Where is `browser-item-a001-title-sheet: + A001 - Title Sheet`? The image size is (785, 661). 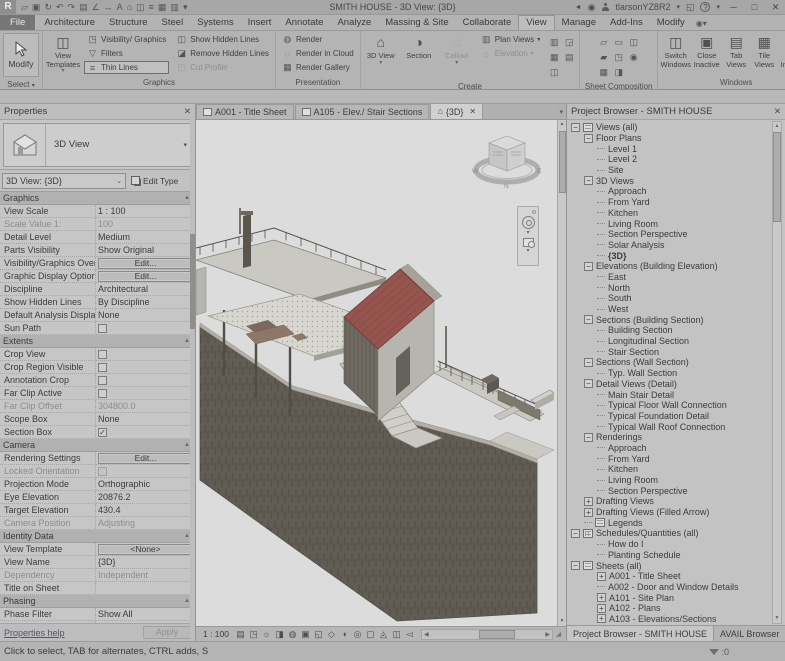 browser-item-a001-title-sheet: + A001 - Title Sheet is located at coordinates (676, 576).